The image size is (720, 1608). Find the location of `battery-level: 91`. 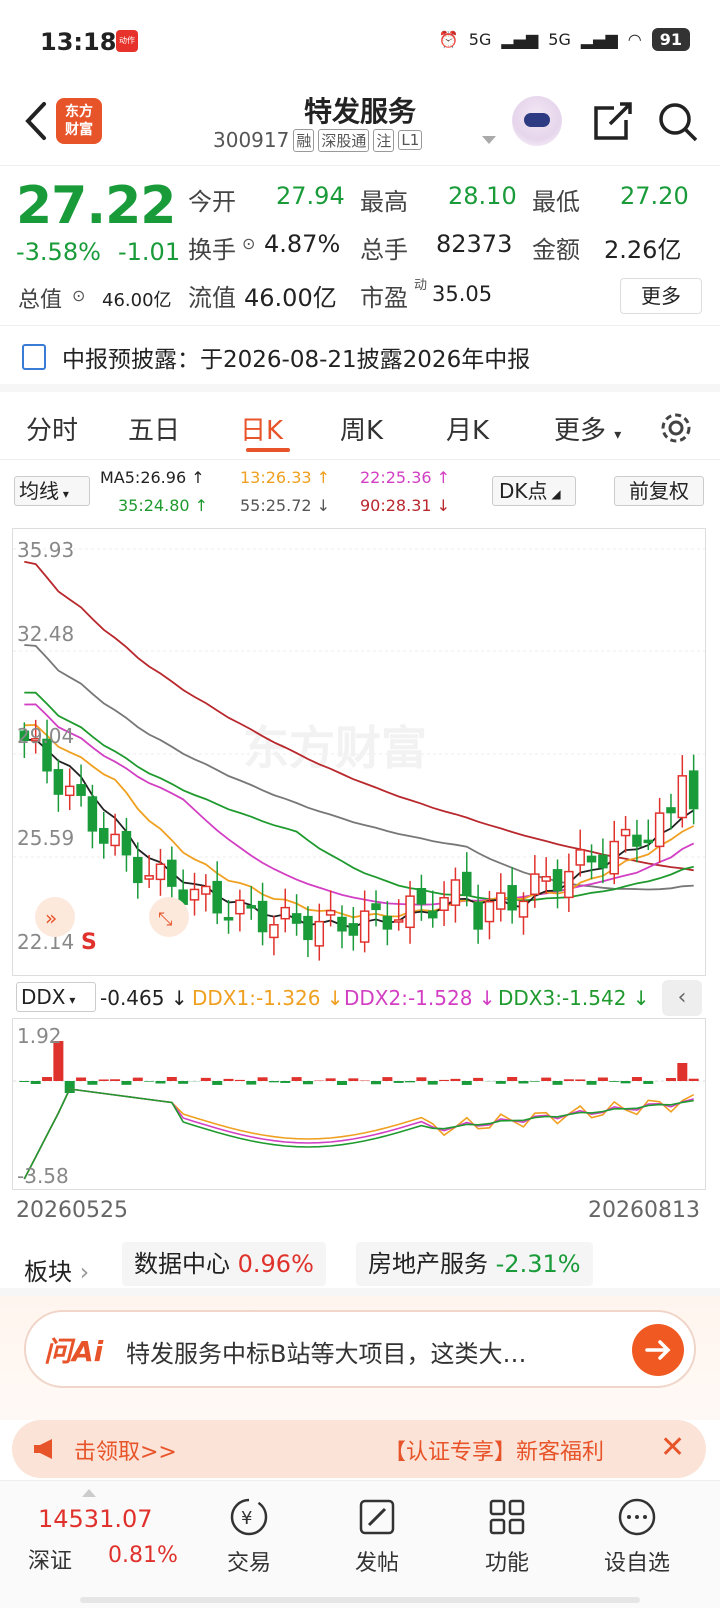

battery-level: 91 is located at coordinates (670, 39).